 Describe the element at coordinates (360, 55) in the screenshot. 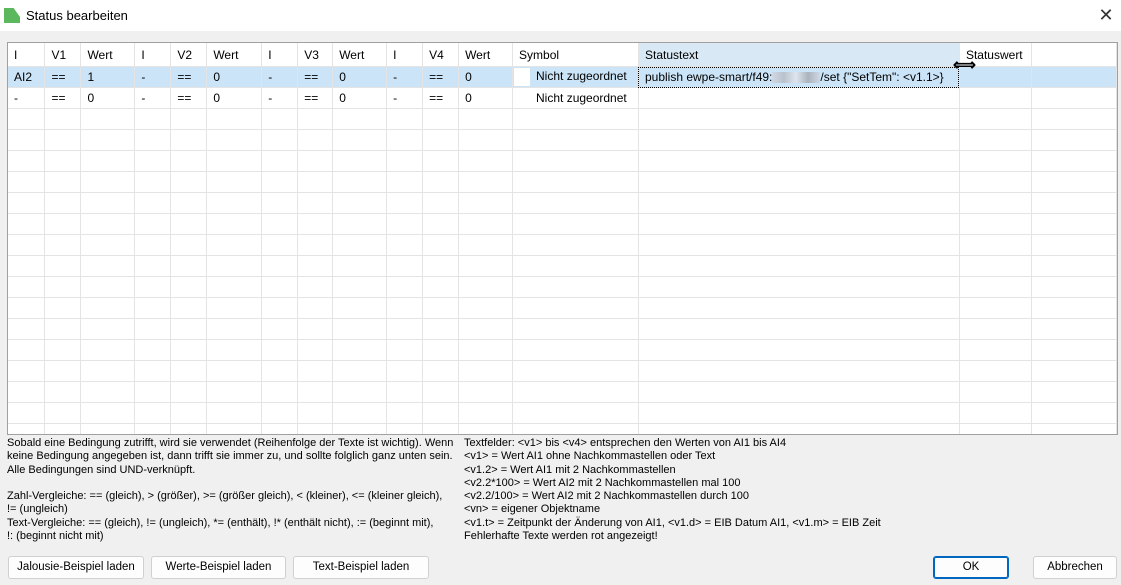

I see `column-header-wert: Wert` at that location.